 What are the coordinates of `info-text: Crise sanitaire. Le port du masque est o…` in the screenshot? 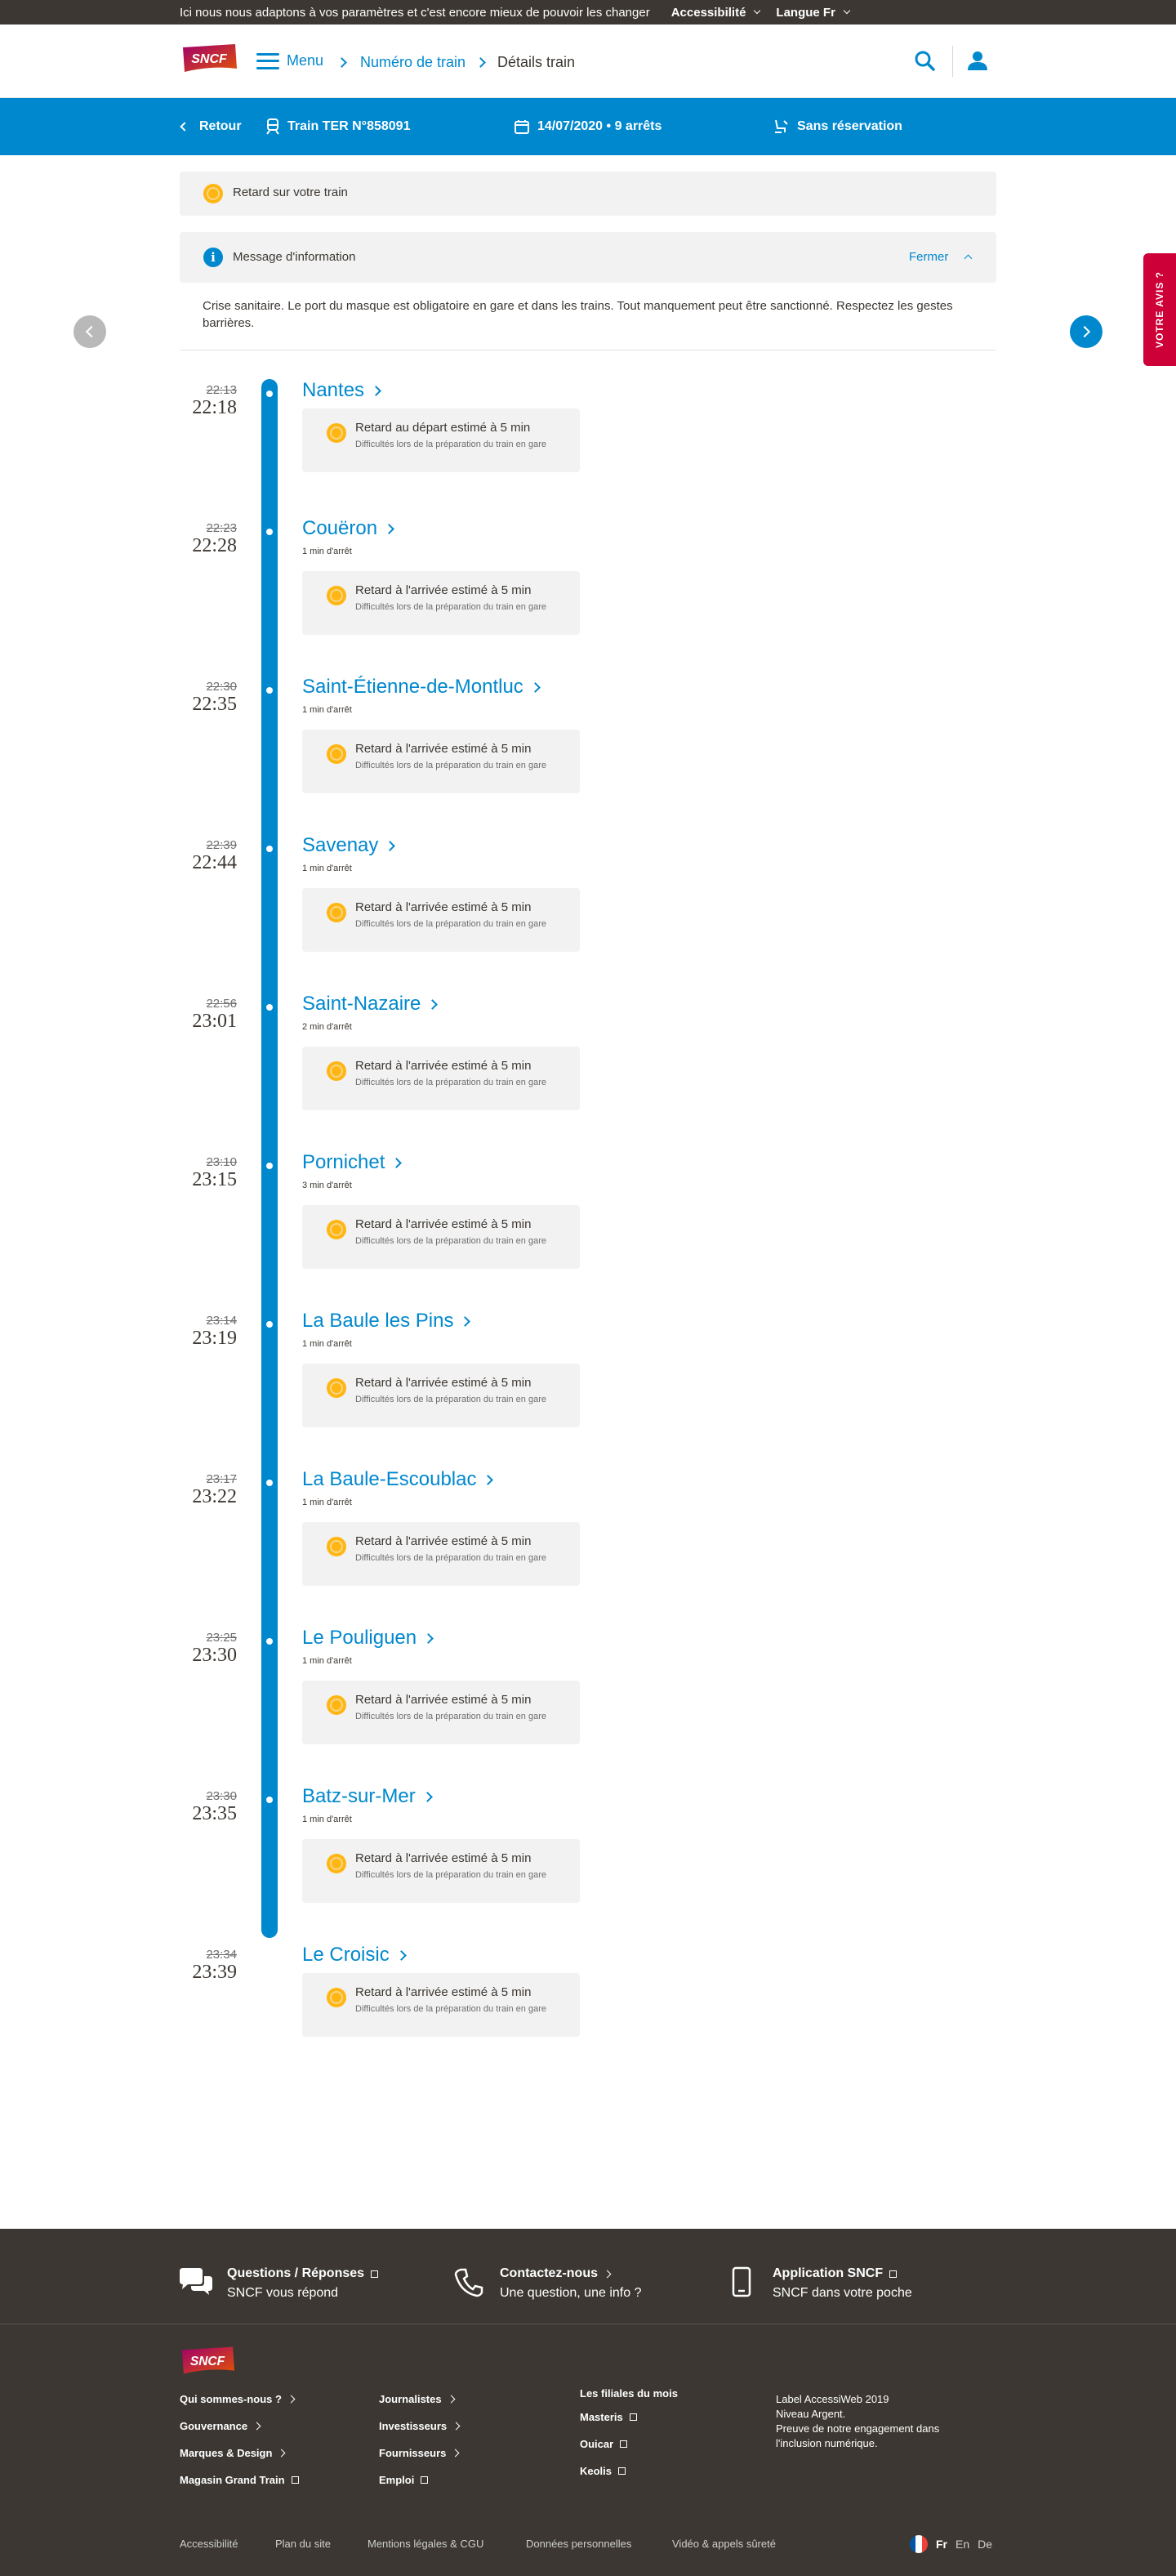 It's located at (578, 315).